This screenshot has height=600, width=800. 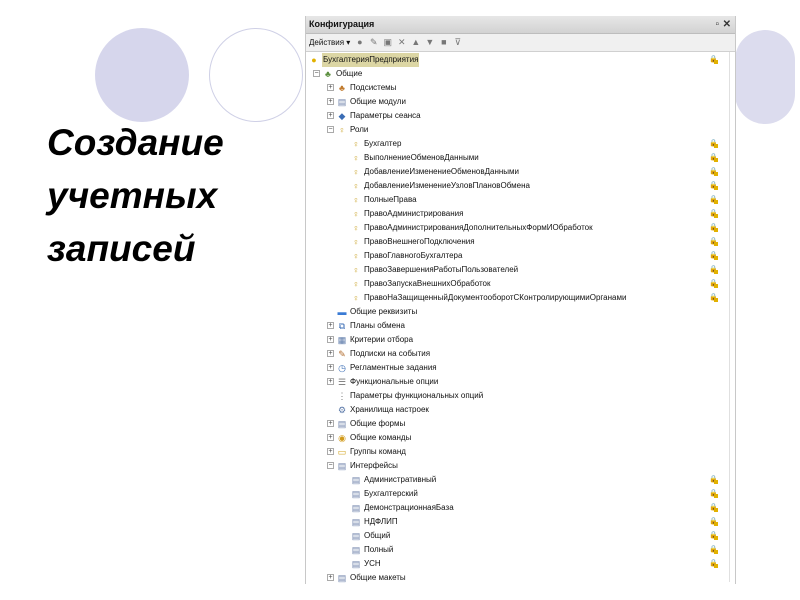 What do you see at coordinates (457, 42) in the screenshot?
I see `filter-icon: ⊽` at bounding box center [457, 42].